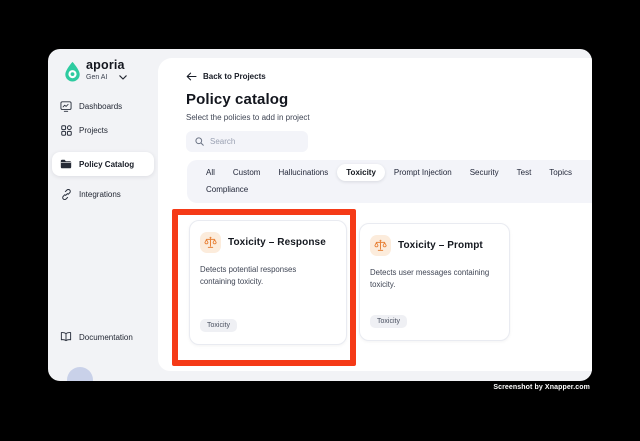 The width and height of the screenshot is (640, 441). Describe the element at coordinates (227, 189) in the screenshot. I see `tab-compliance: Compliance` at that location.